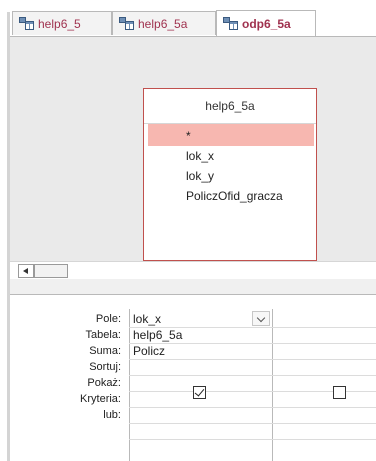 This screenshot has height=461, width=376. Describe the element at coordinates (261, 318) in the screenshot. I see `chevron-down-icon` at that location.